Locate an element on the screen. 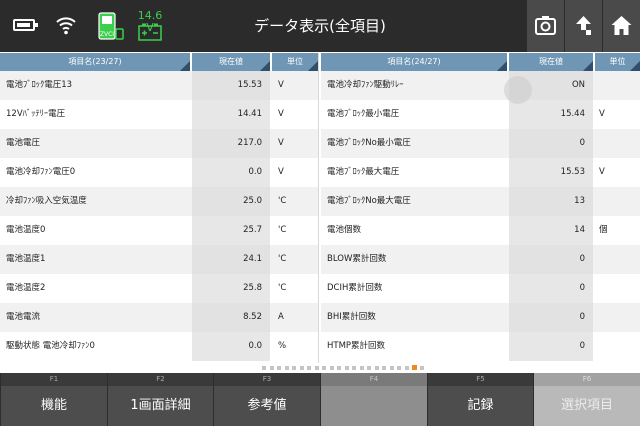  voltage-indicator: 14.6 V is located at coordinates (150, 26).